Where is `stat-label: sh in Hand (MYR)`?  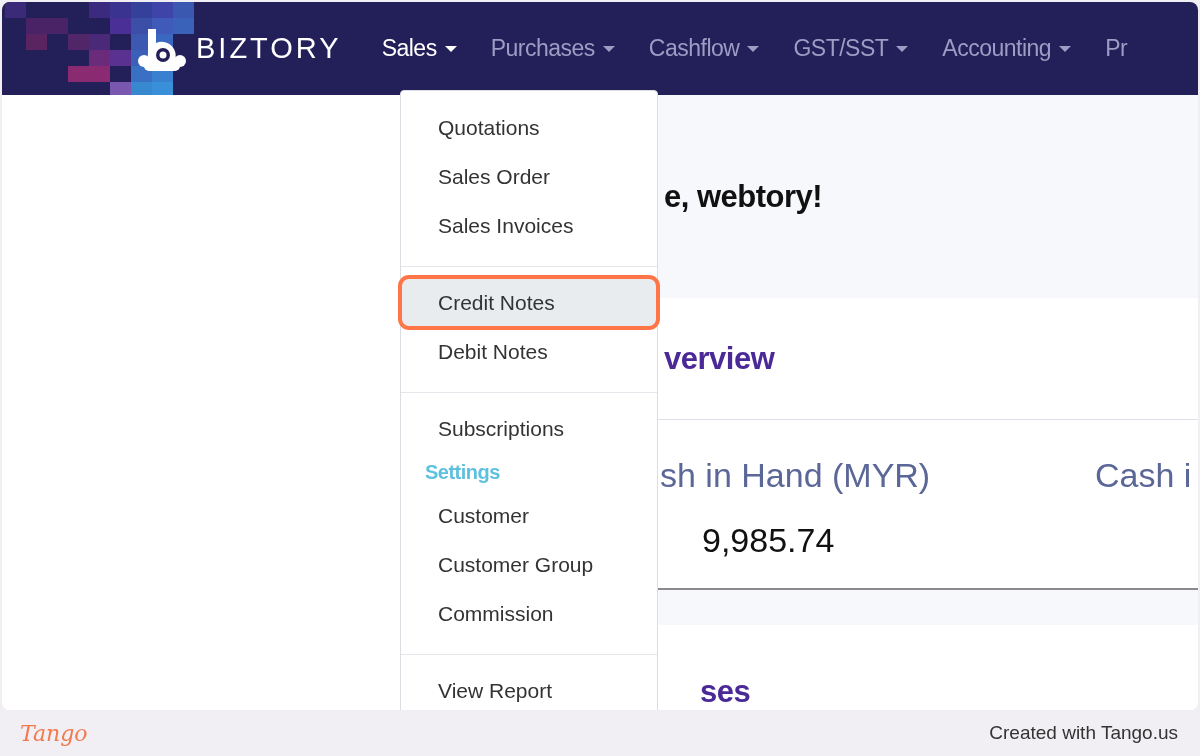
stat-label: sh in Hand (MYR) is located at coordinates (796, 475).